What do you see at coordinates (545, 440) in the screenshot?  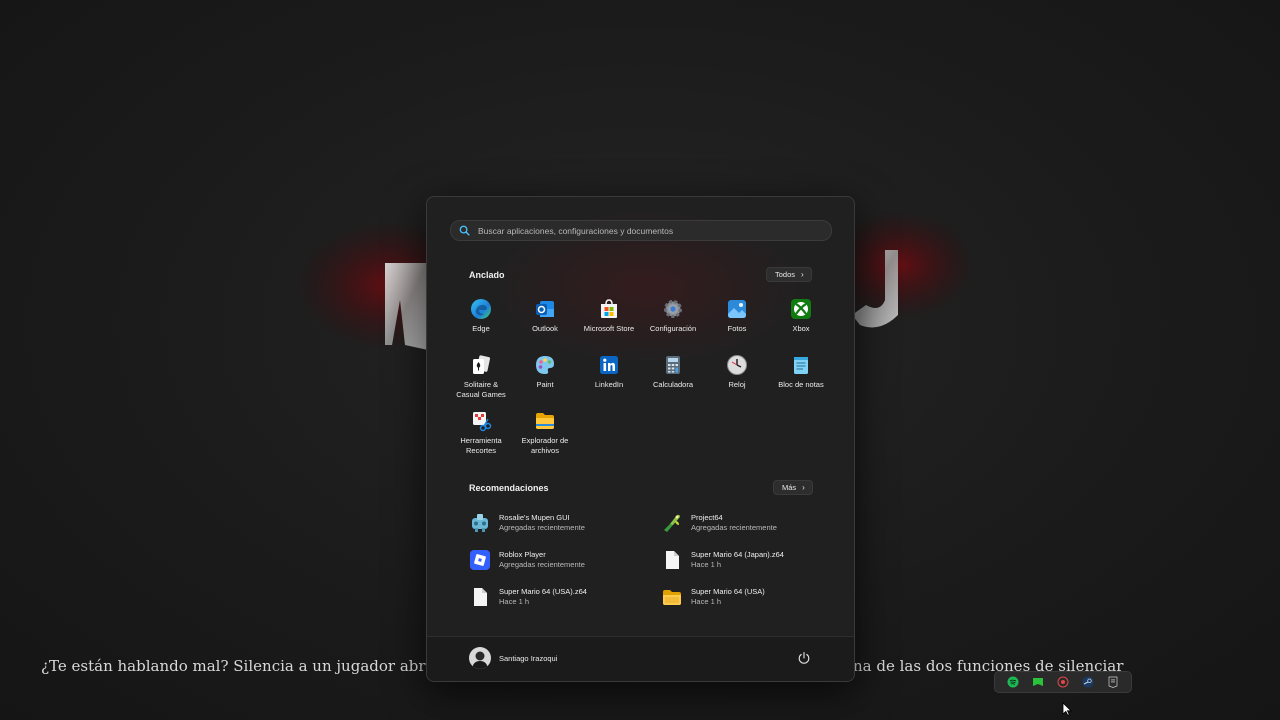 I see `pinned-app-label-line1: Explorador de` at bounding box center [545, 440].